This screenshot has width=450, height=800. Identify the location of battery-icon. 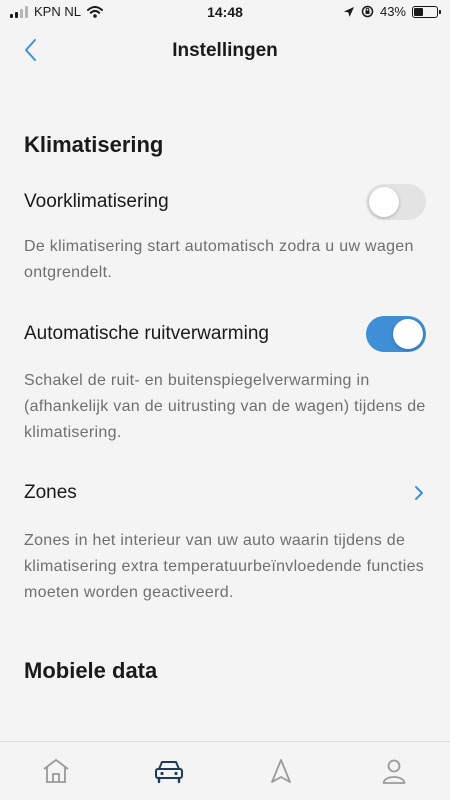
(426, 11).